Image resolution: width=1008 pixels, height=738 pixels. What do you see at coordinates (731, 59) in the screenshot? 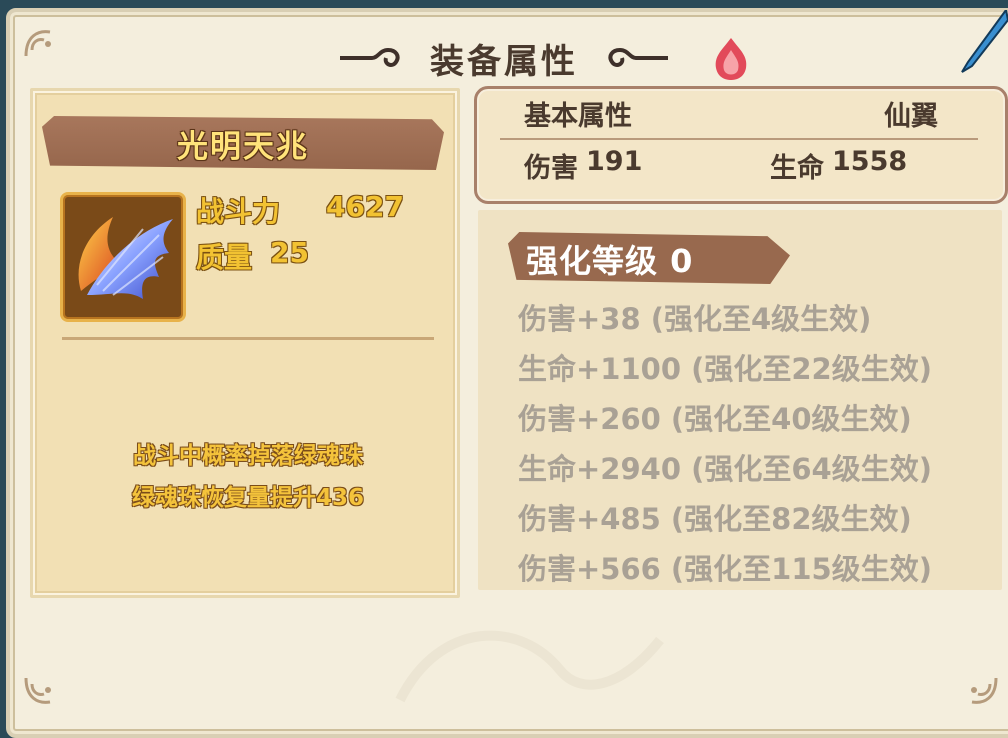
I see `flame-emblem-icon` at bounding box center [731, 59].